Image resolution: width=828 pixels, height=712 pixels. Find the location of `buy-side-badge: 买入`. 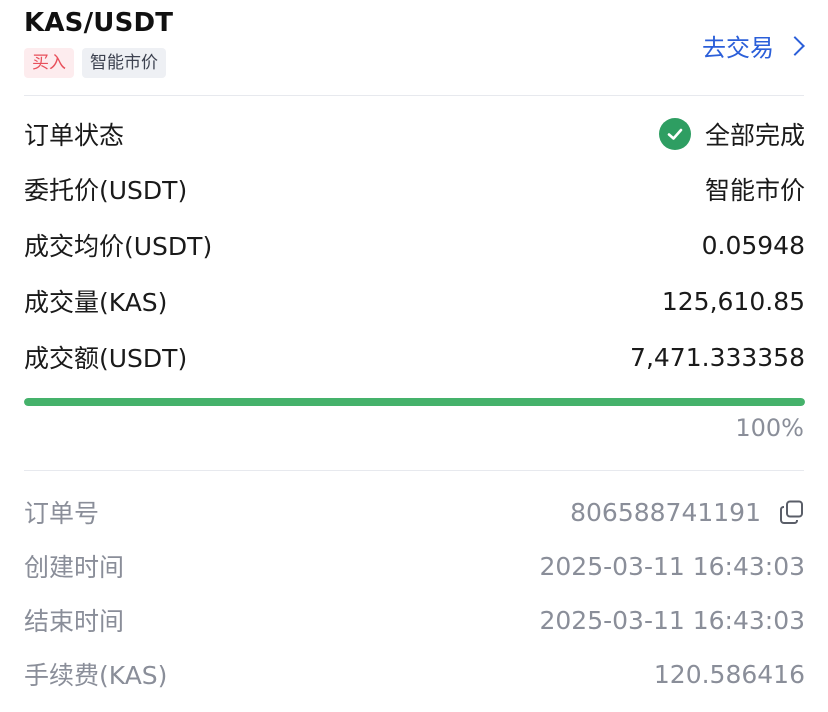

buy-side-badge: 买入 is located at coordinates (49, 63).